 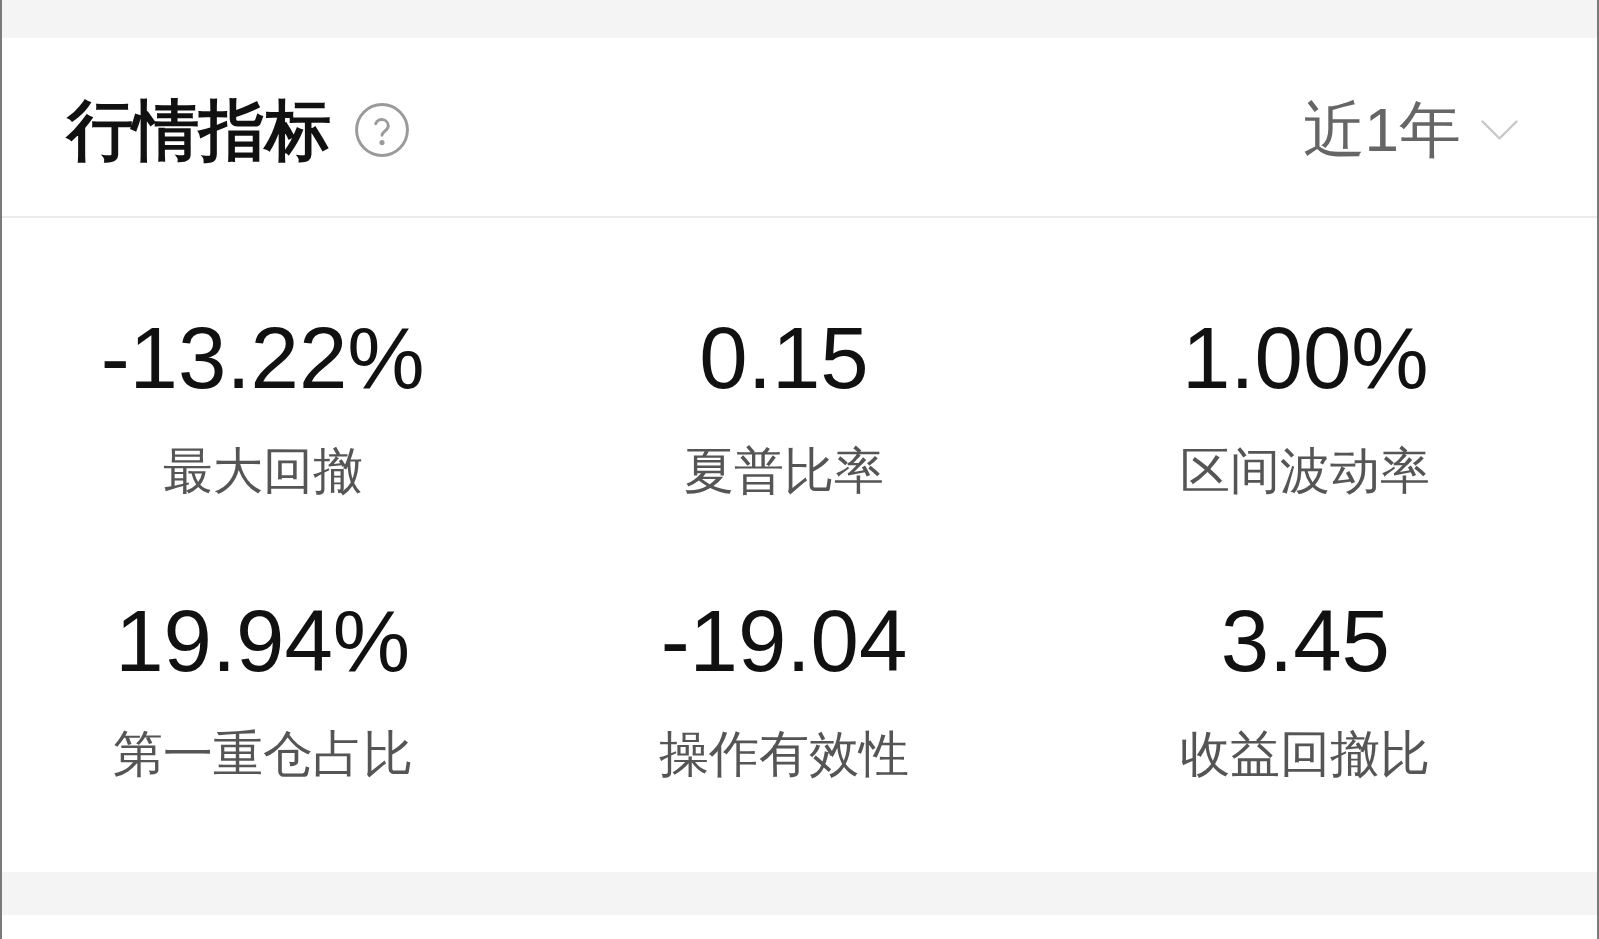 I want to click on metric-label: 收益回撤比, so click(x=1305, y=754).